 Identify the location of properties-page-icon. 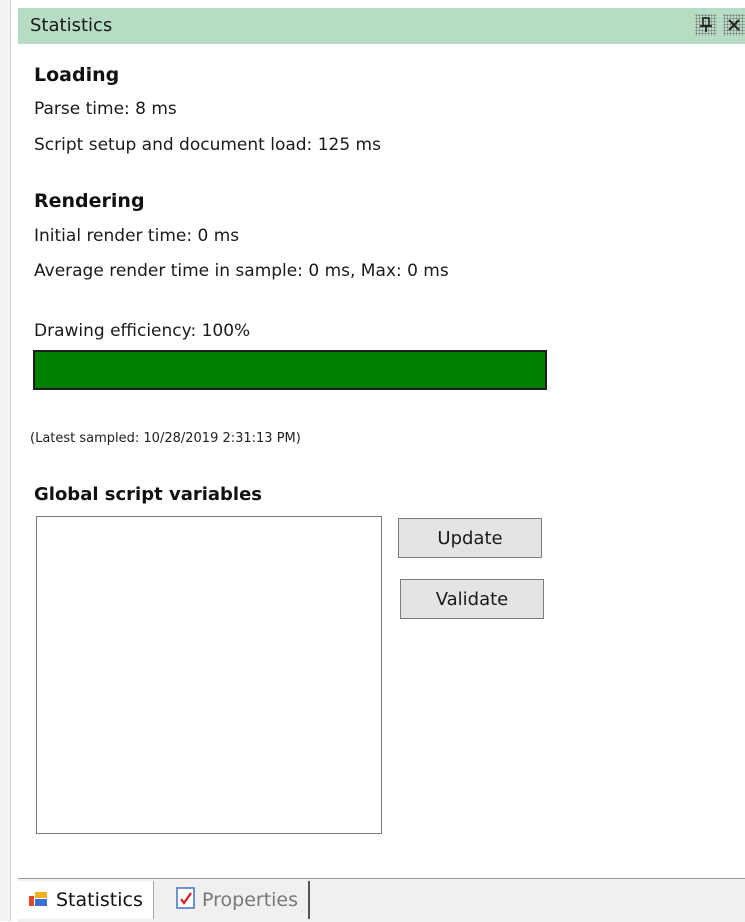
(186, 900).